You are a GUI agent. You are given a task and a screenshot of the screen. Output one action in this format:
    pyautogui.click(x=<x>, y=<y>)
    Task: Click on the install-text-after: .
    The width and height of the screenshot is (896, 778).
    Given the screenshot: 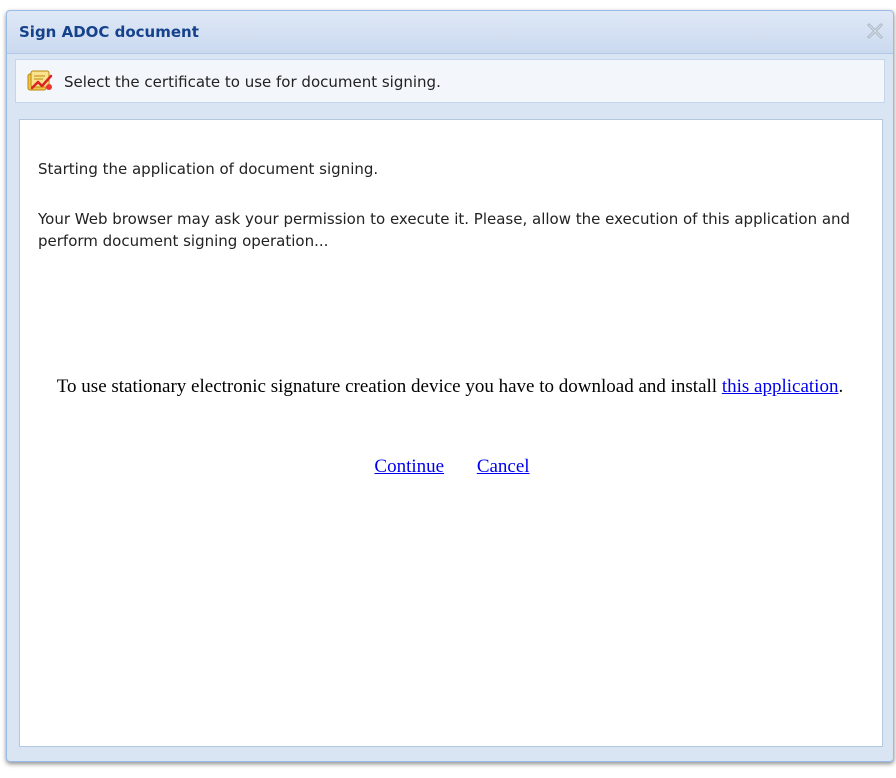 What is the action you would take?
    pyautogui.click(x=841, y=386)
    